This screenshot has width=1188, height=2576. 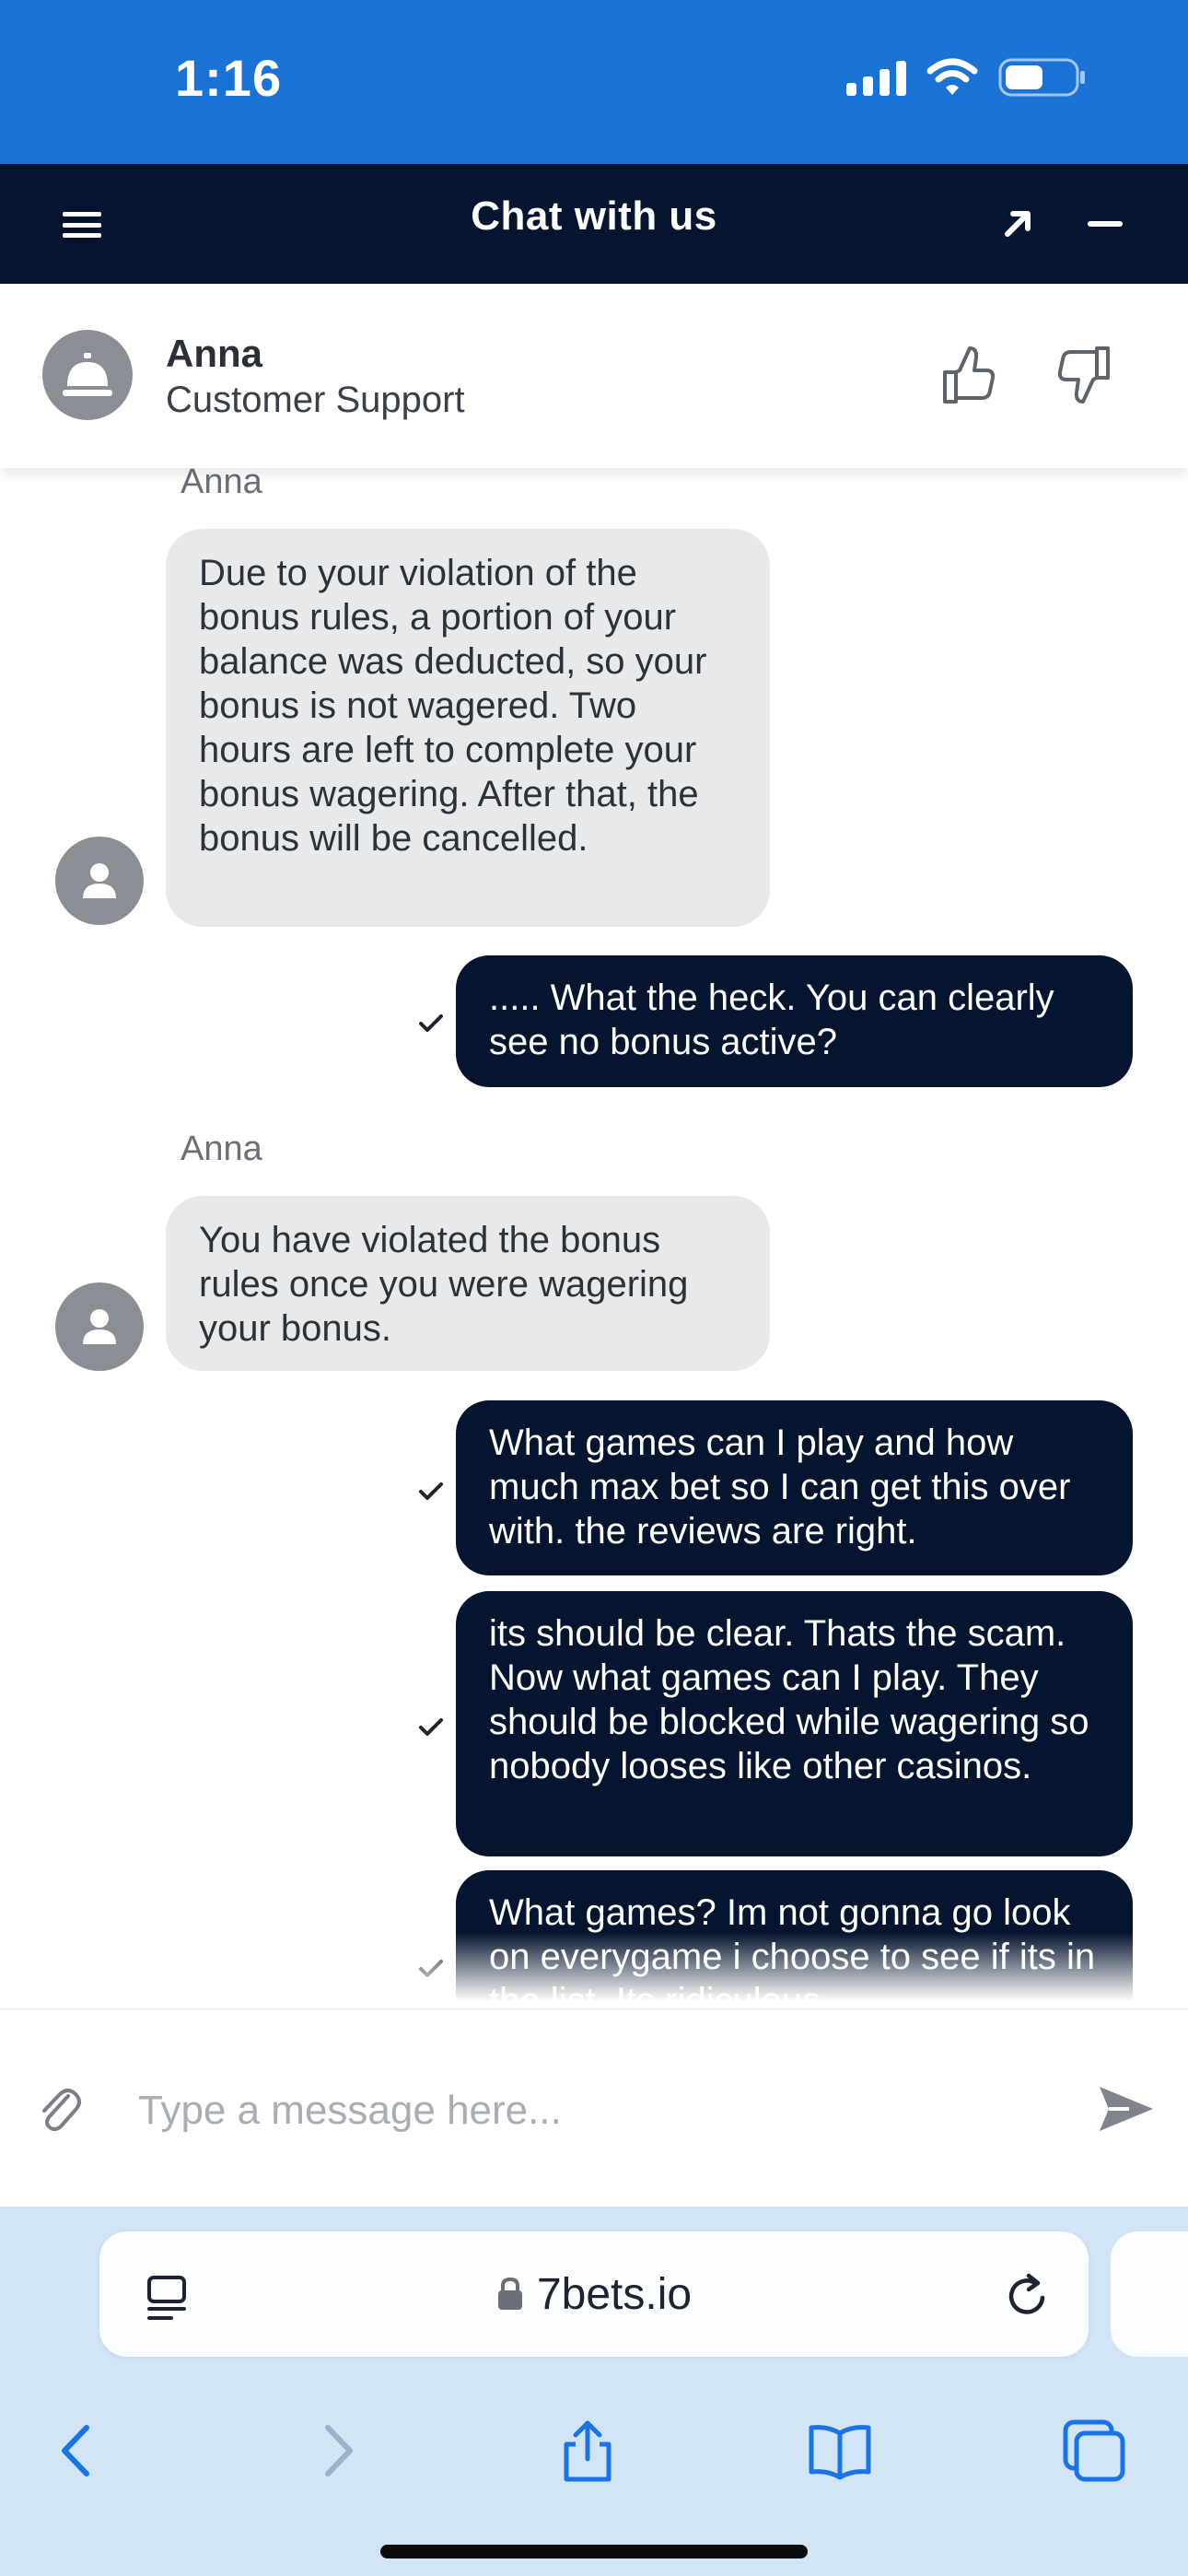 I want to click on address-bar: 7bets.io, so click(x=594, y=2294).